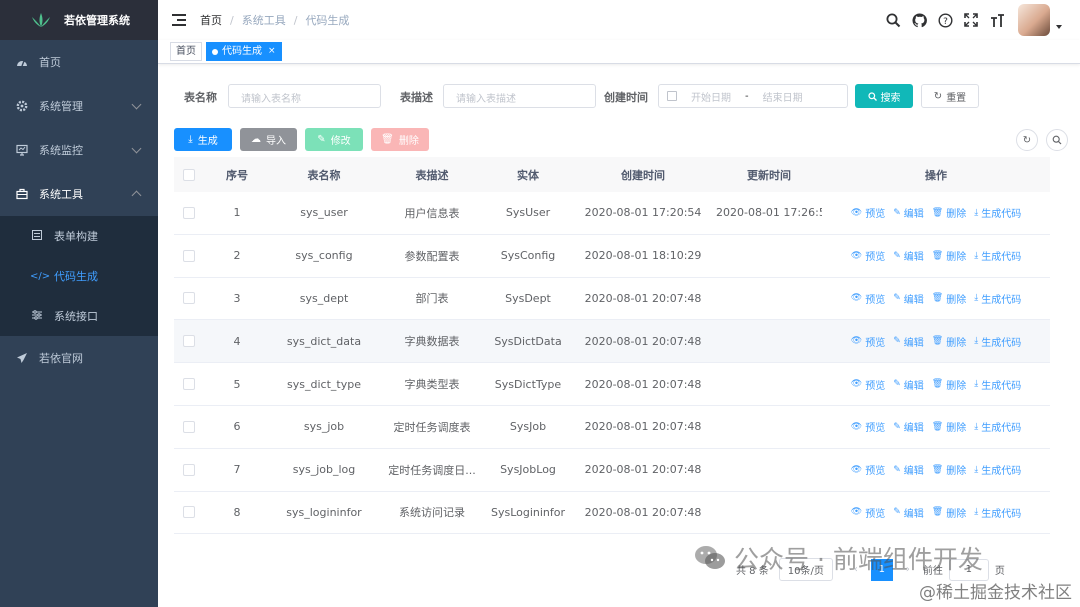  Describe the element at coordinates (1034, 20) in the screenshot. I see `avatar` at that location.